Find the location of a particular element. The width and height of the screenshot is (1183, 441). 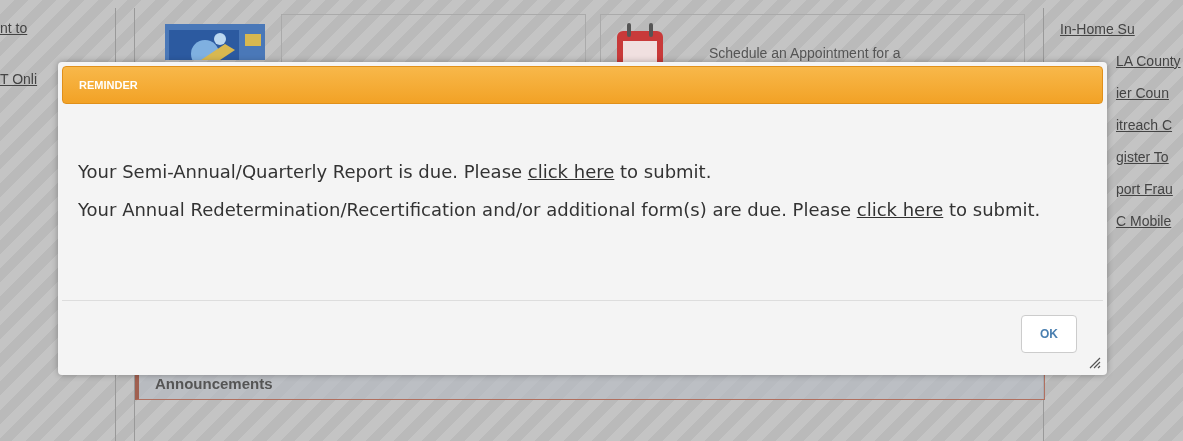

side-link: C Mobile is located at coordinates (1144, 221).